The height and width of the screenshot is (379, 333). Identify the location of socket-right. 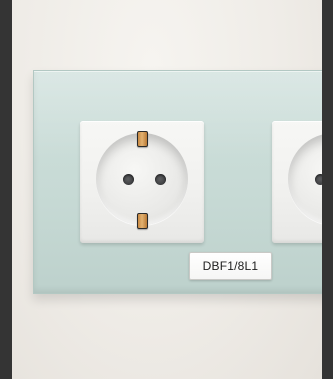
(297, 182).